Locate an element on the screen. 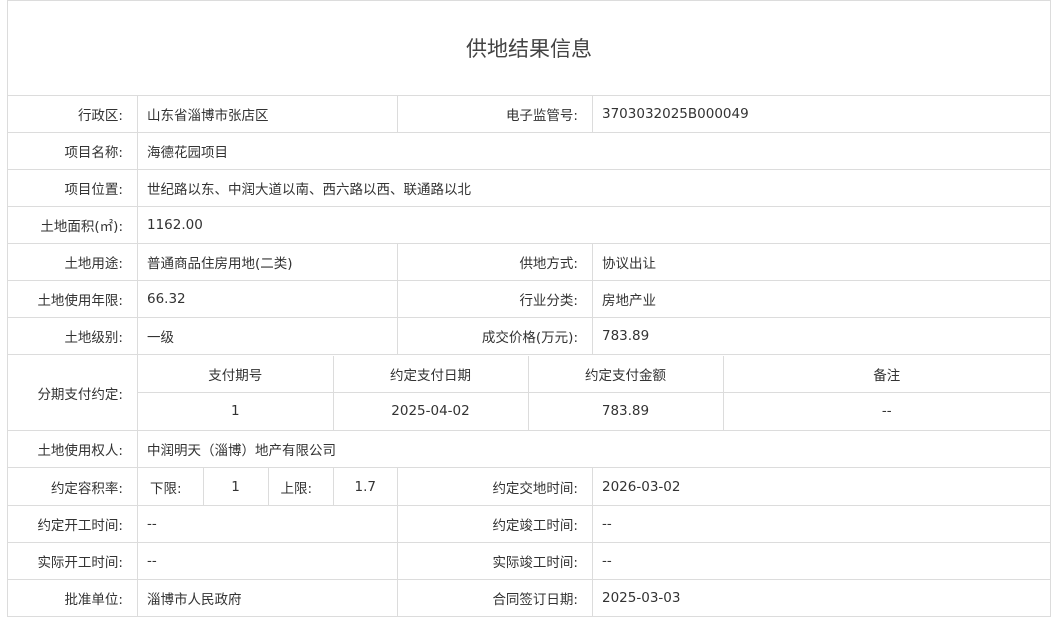 Image resolution: width=1054 pixels, height=629 pixels. supply-method-value: 协议出让 is located at coordinates (821, 262).